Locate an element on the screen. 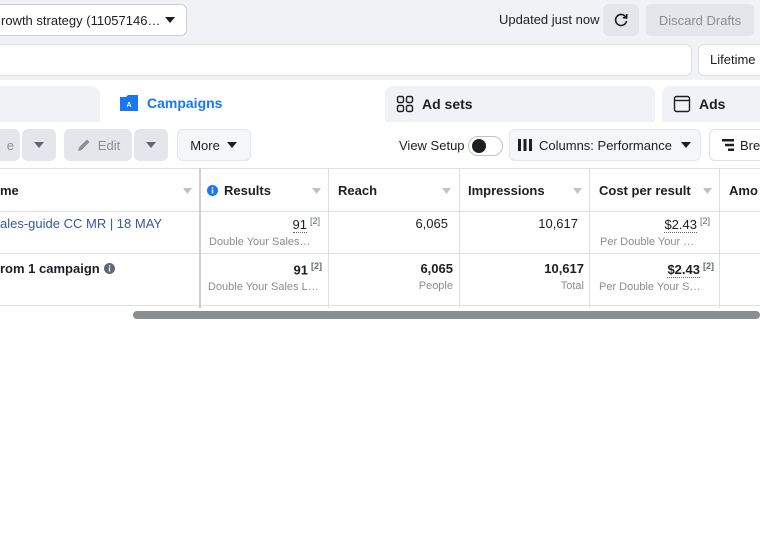 The height and width of the screenshot is (537, 760). tab-ads: Ads is located at coordinates (711, 104).